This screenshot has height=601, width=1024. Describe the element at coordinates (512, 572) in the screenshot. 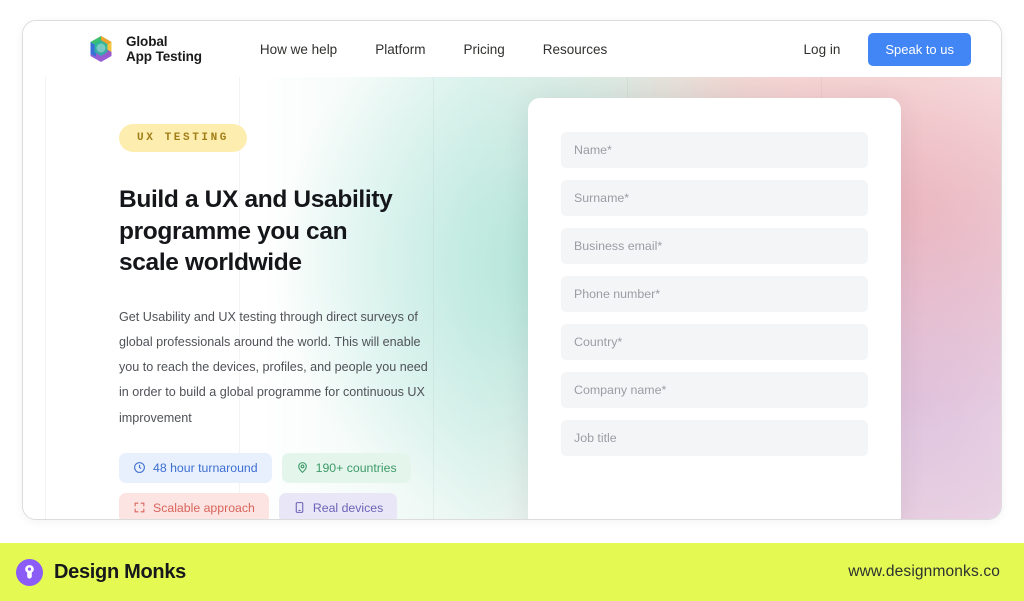

I see `design-monks-footer-banner: Design Monks www.designmonks.co` at that location.